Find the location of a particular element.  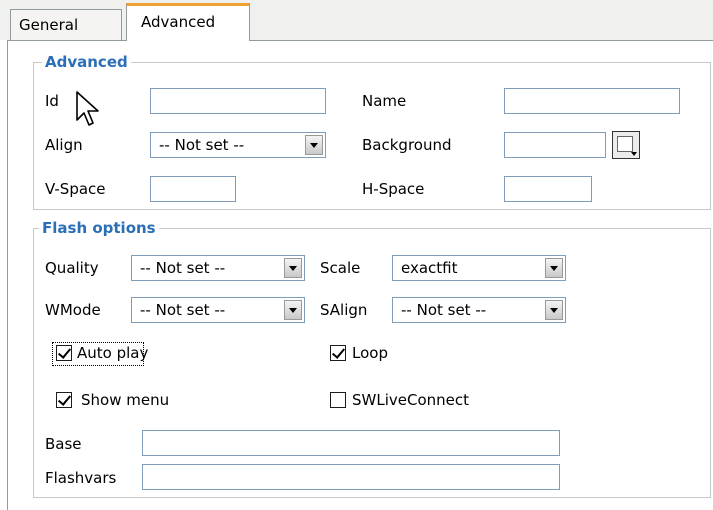

swliveconnect-label: SWLiveConnect is located at coordinates (410, 400).